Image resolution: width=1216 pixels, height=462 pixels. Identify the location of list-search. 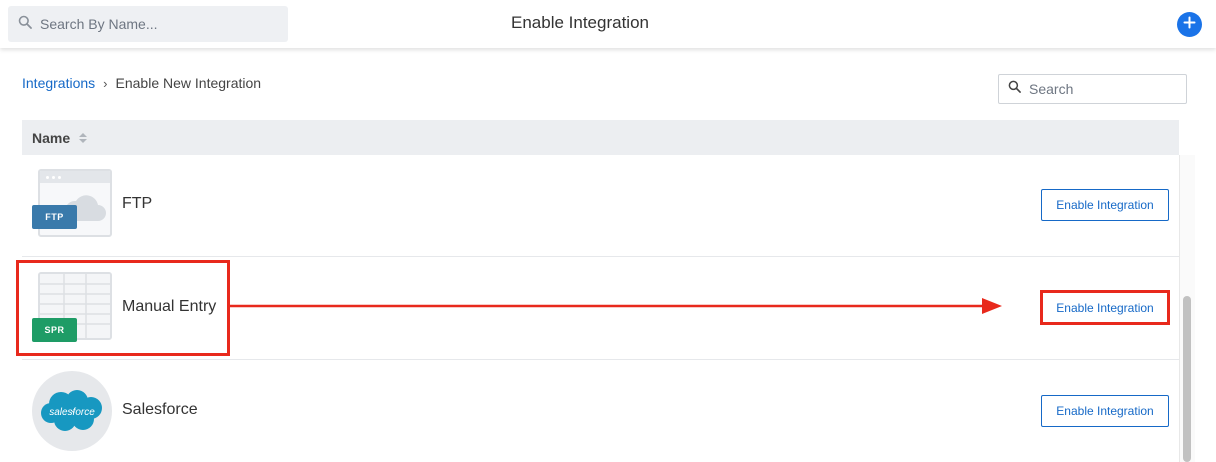
(1092, 89).